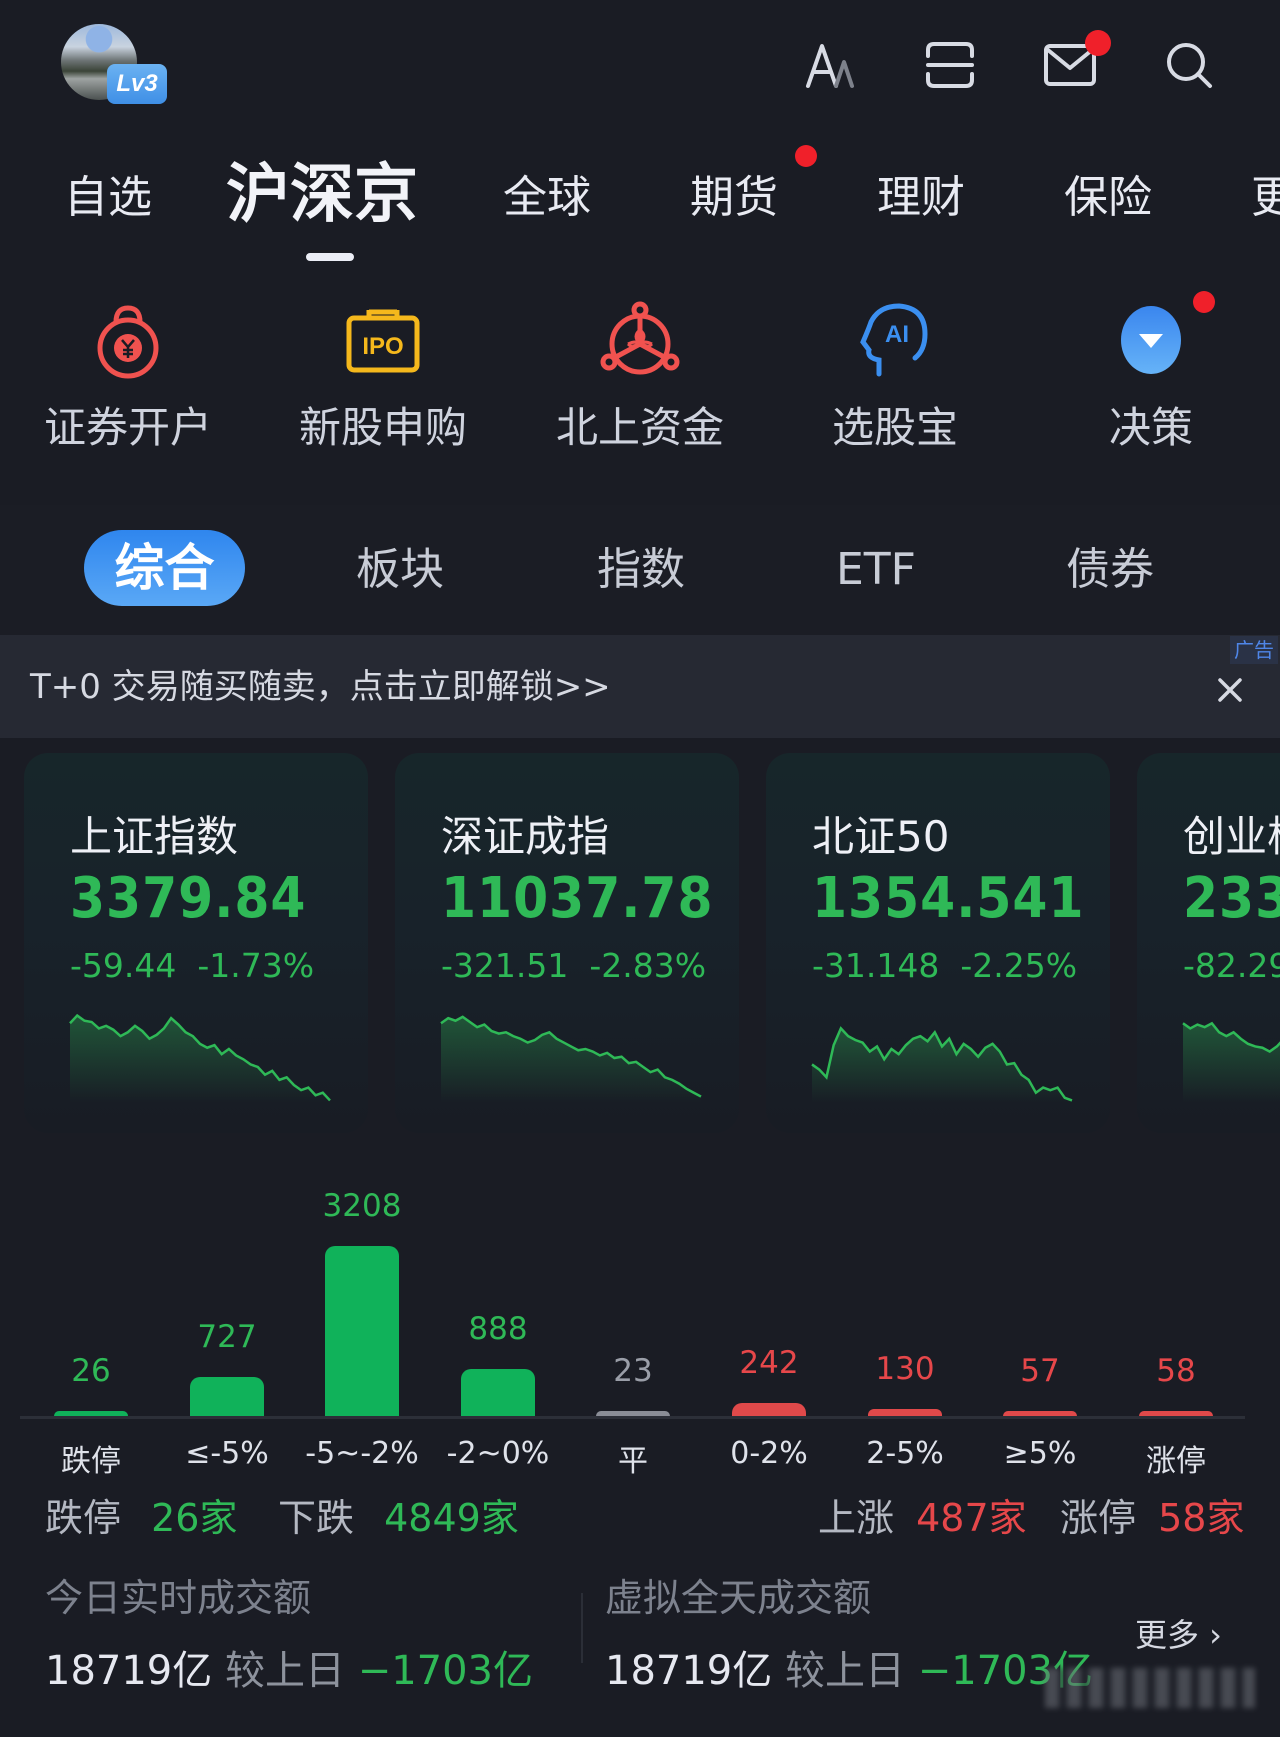  I want to click on summary-value: 487家, so click(971, 1518).